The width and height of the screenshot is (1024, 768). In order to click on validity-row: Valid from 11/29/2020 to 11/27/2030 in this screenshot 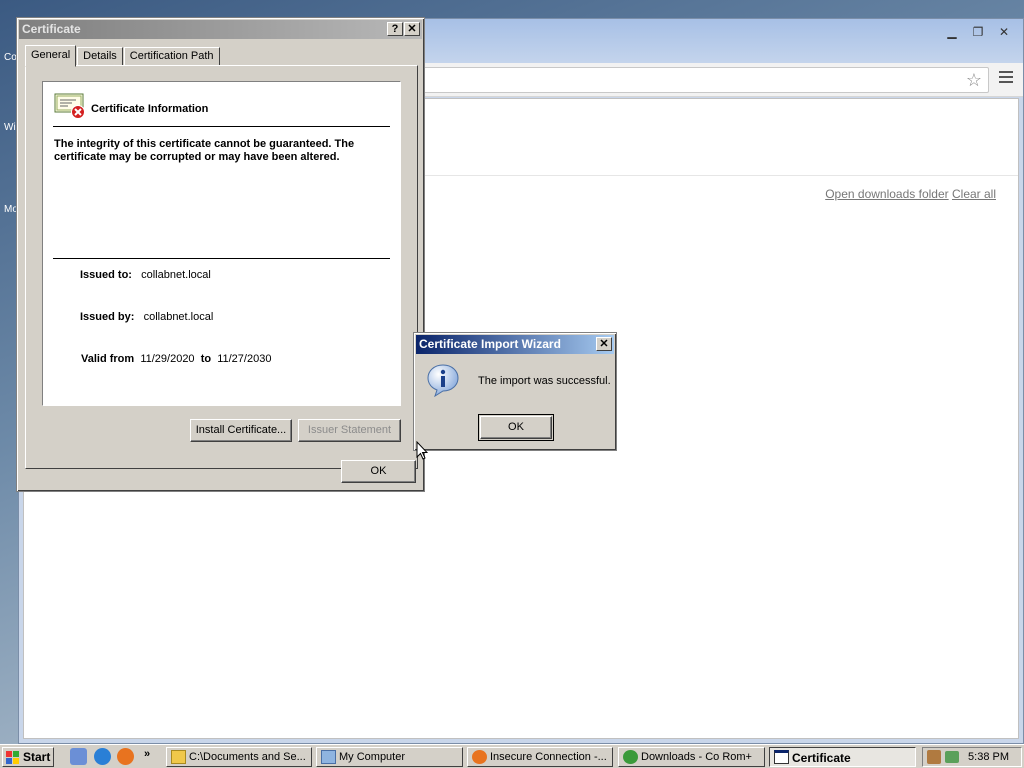, I will do `click(176, 359)`.